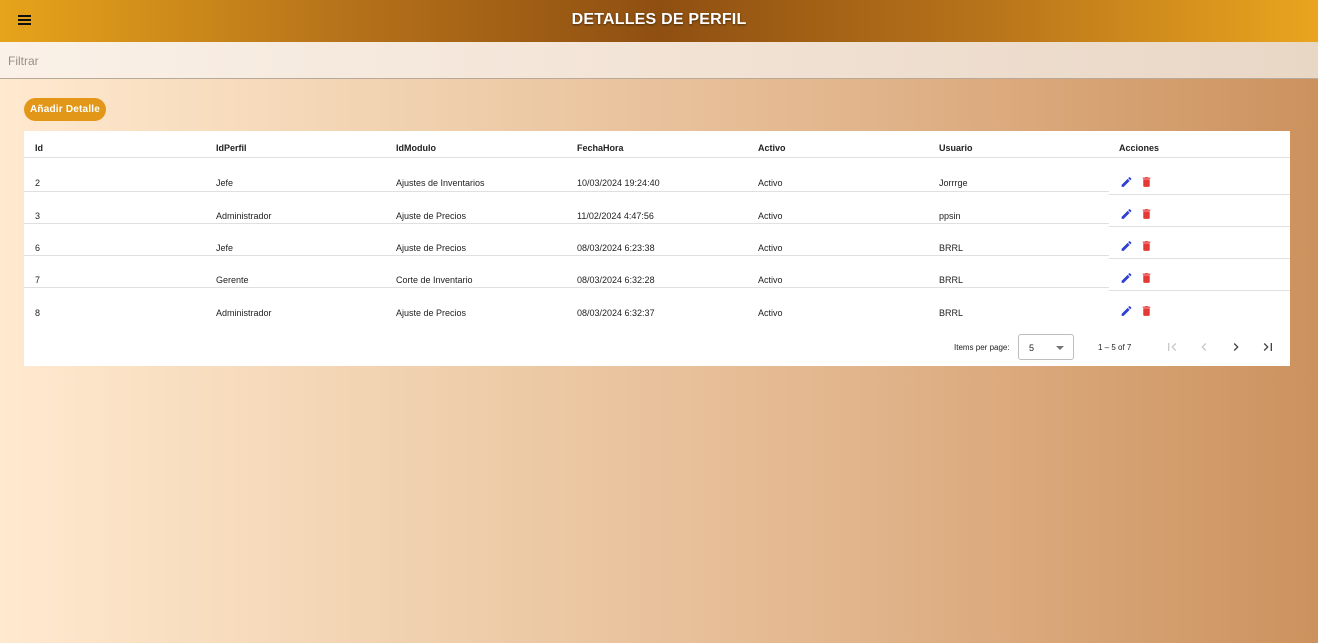 This screenshot has height=643, width=1318. I want to click on page-title: DETALLES DE PERFIL, so click(659, 19).